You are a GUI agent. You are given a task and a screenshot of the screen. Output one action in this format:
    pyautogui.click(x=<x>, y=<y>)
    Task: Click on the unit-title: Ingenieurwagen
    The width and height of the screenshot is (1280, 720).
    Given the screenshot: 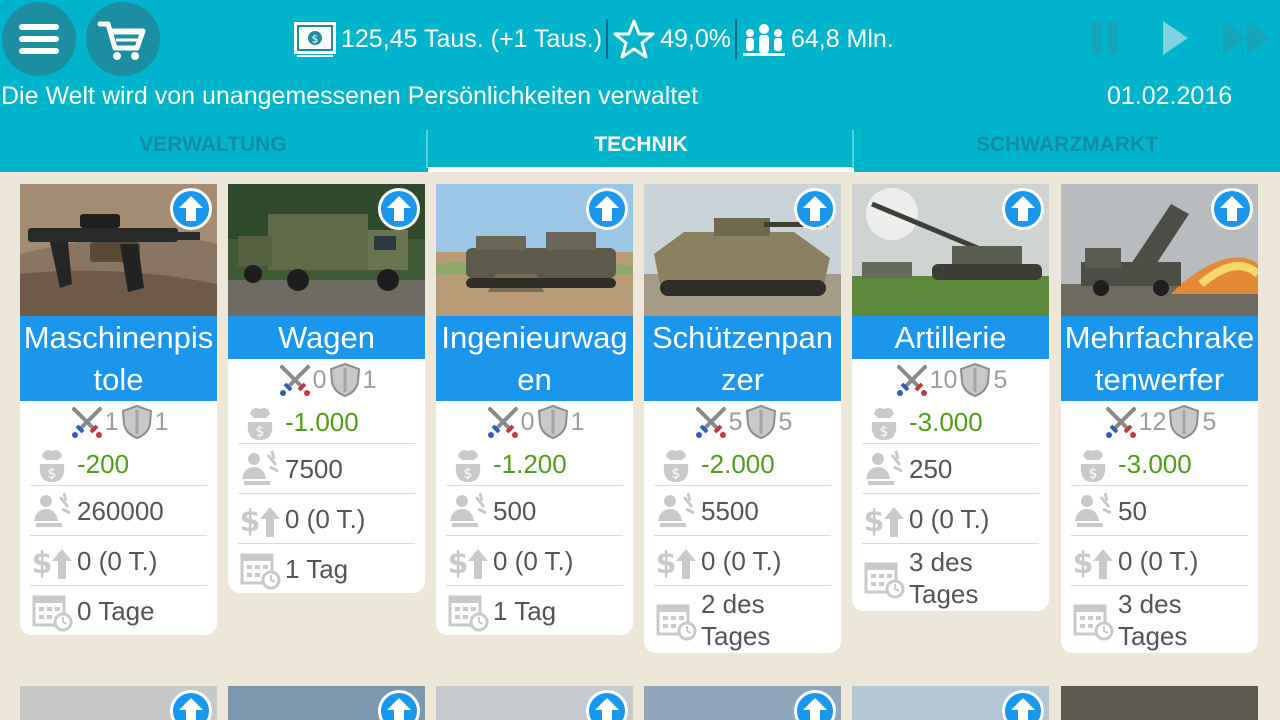 What is the action you would take?
    pyautogui.click(x=534, y=358)
    